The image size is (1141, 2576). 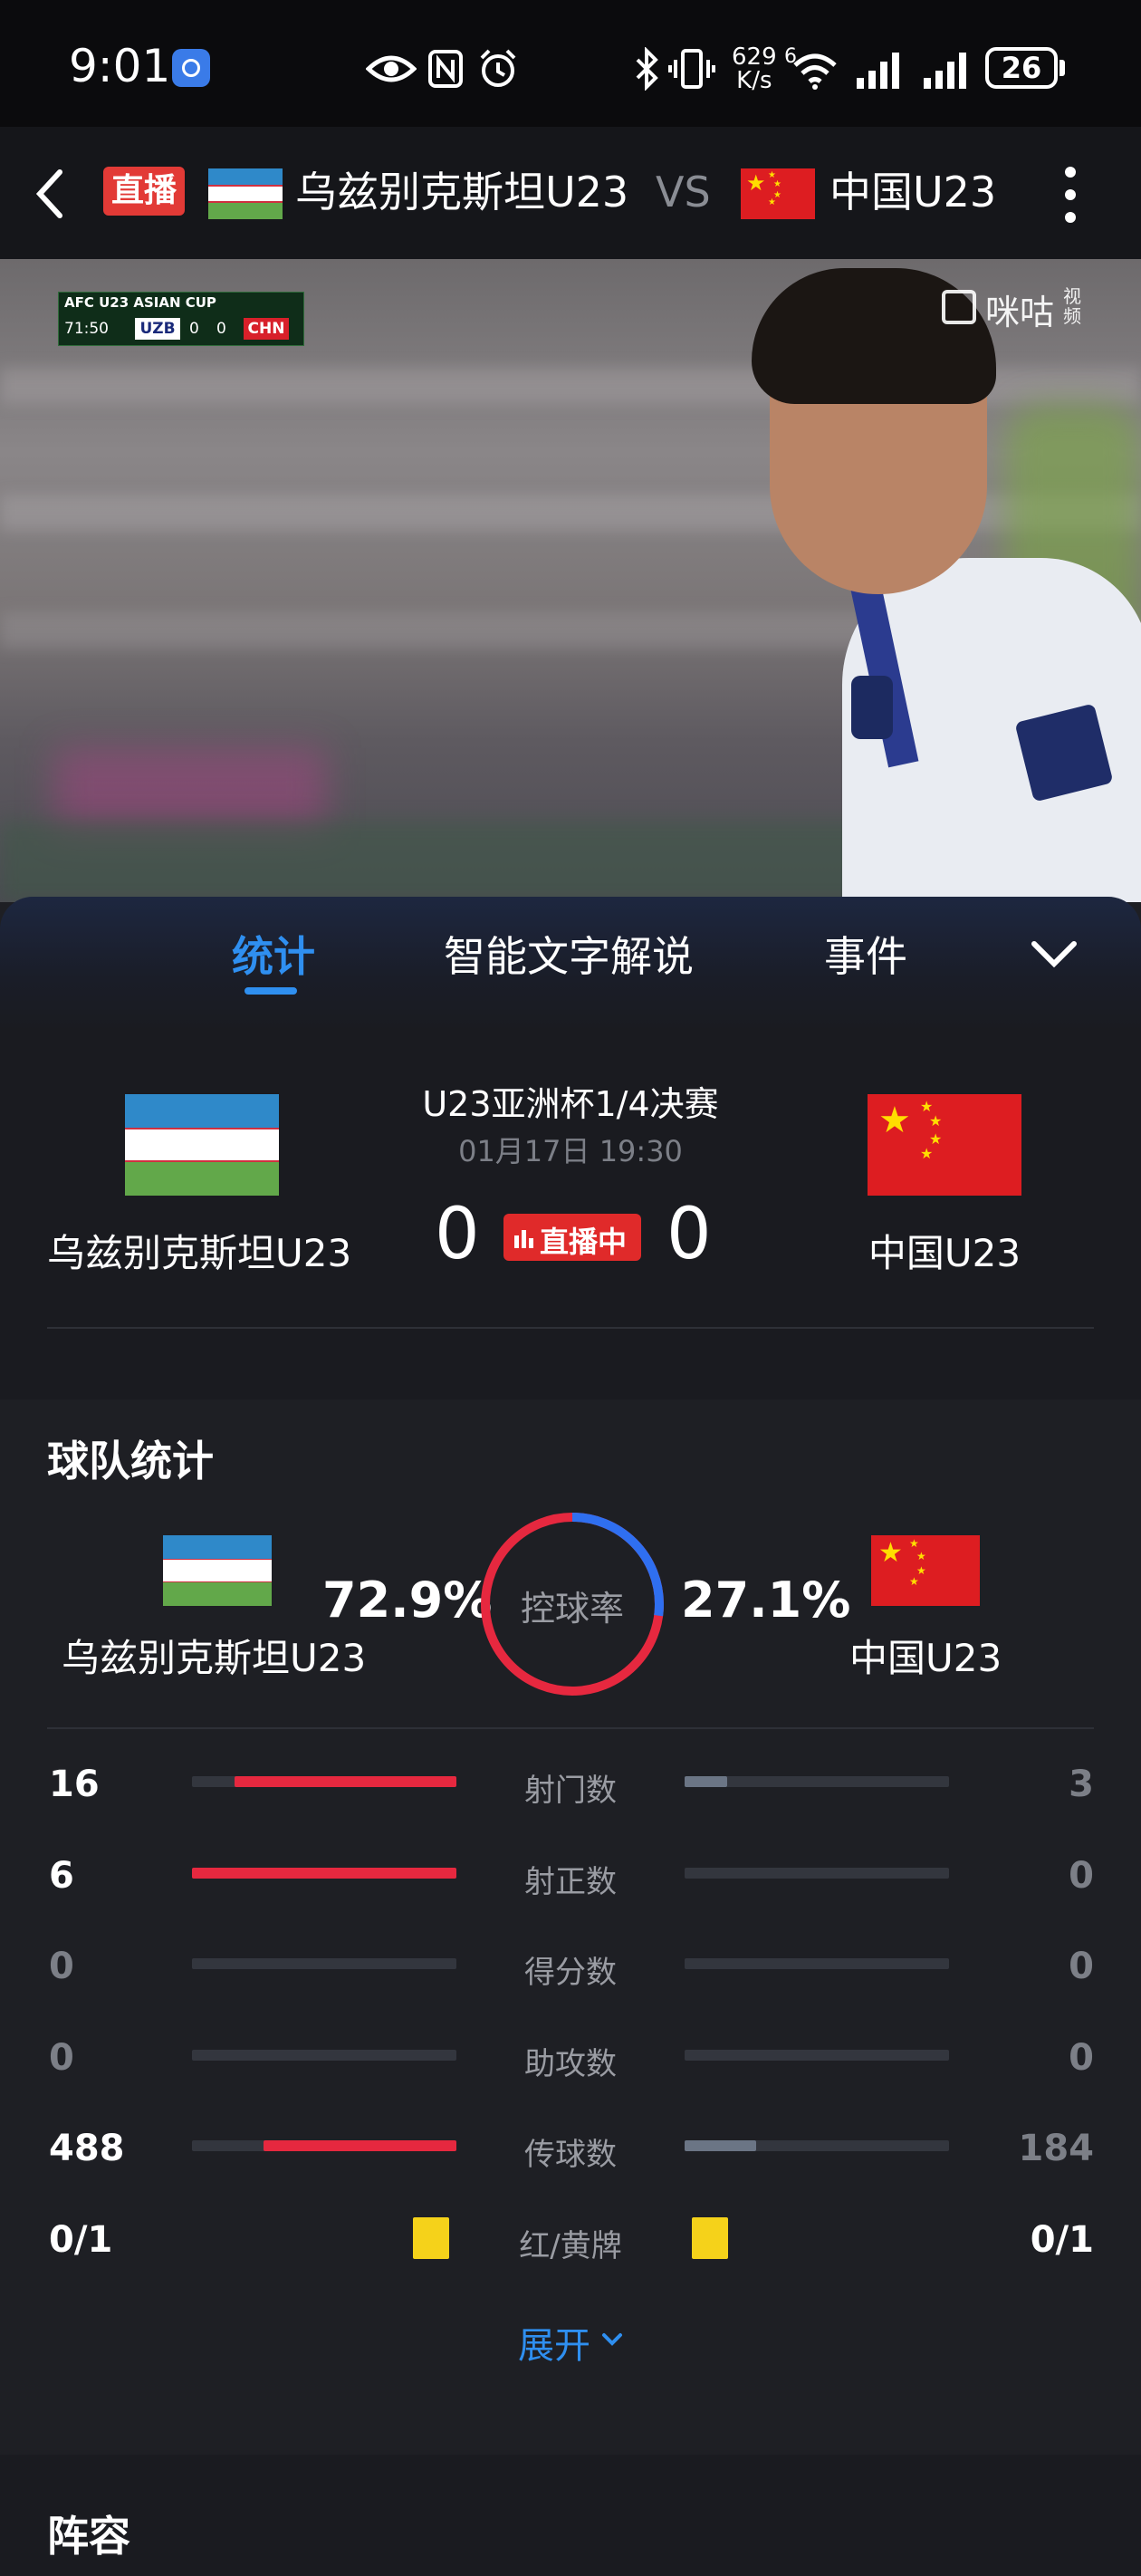 What do you see at coordinates (498, 68) in the screenshot?
I see `alarm-icon` at bounding box center [498, 68].